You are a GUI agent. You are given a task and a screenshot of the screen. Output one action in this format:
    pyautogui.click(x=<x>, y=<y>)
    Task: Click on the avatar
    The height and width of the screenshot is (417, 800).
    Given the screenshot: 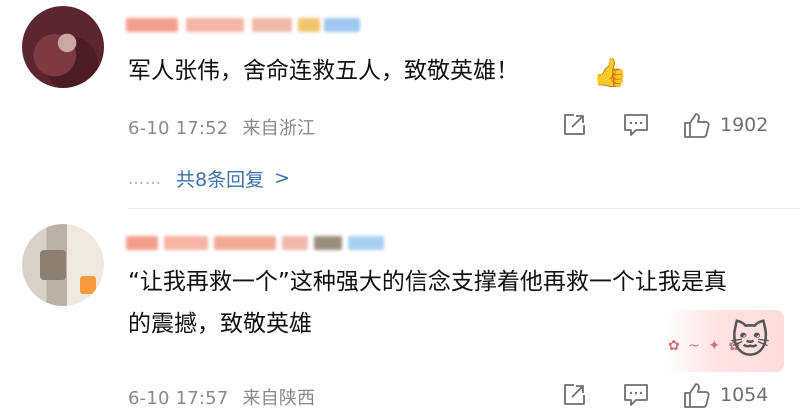 What is the action you would take?
    pyautogui.click(x=63, y=265)
    